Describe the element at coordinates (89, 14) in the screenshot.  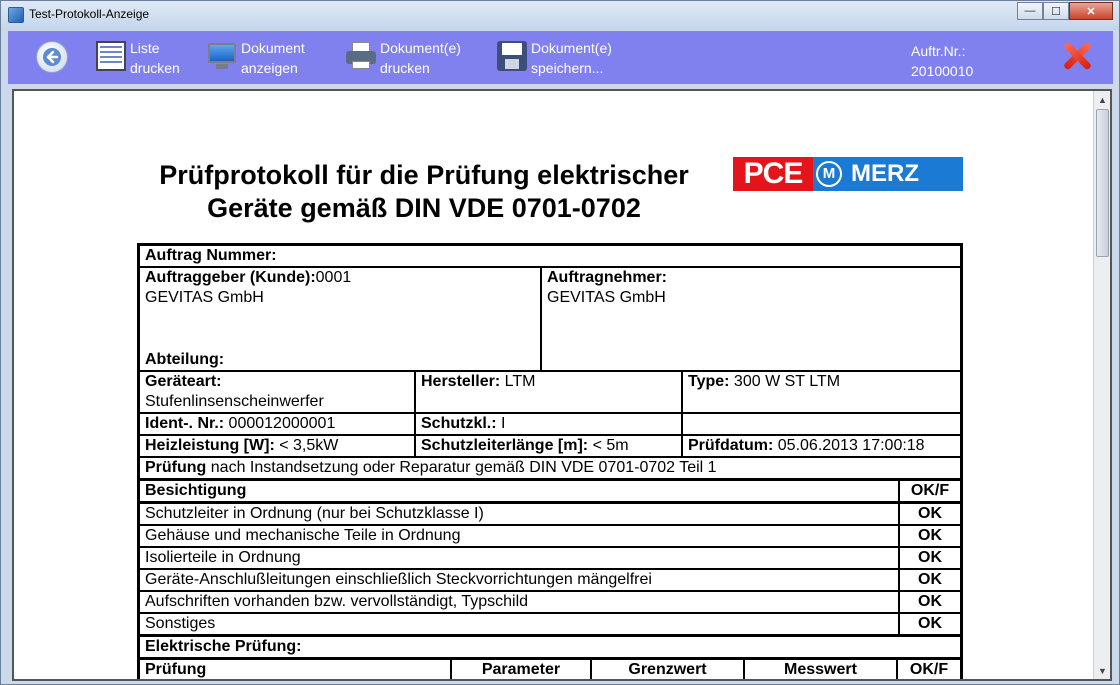
I see `window-title: Test-Protokoll-Anzeige` at that location.